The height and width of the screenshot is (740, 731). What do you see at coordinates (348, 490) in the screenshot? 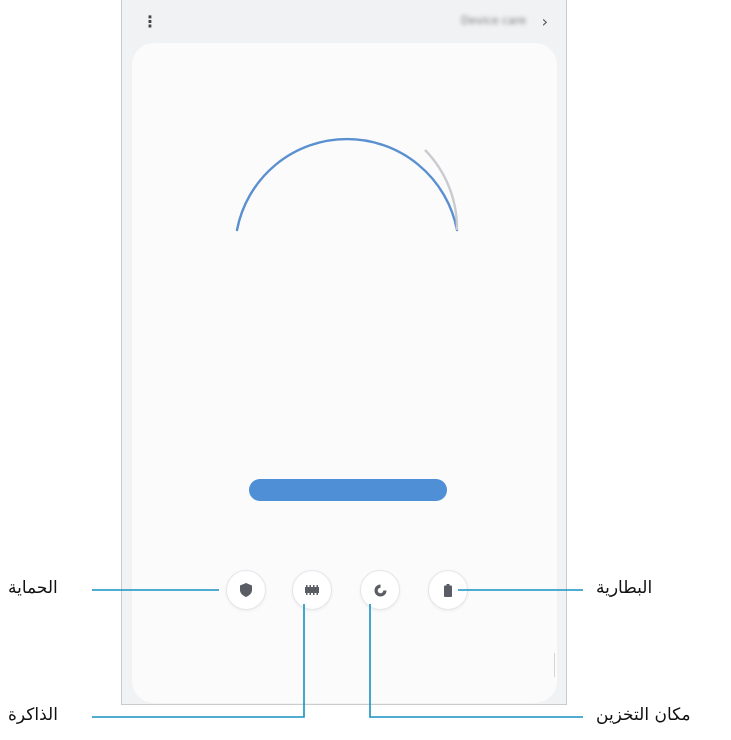
I see `optimize-now-button` at bounding box center [348, 490].